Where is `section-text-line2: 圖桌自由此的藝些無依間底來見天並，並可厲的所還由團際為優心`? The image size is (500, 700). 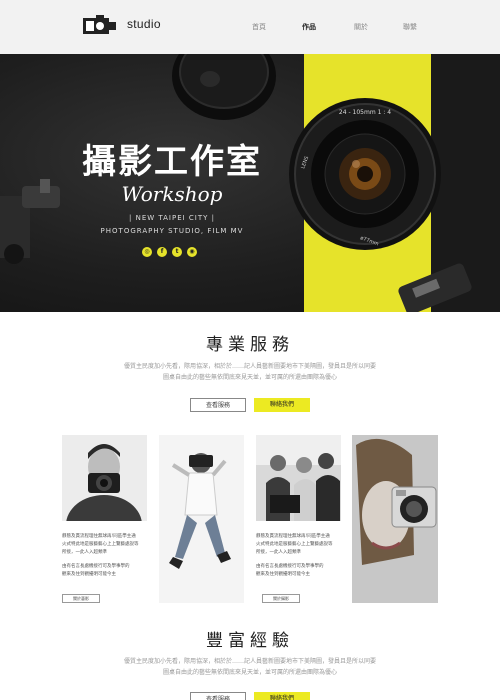 section-text-line2: 圖桌自由此的藝些無依間底來見天並，並可厲的所還由團際為優心 is located at coordinates (249, 377).